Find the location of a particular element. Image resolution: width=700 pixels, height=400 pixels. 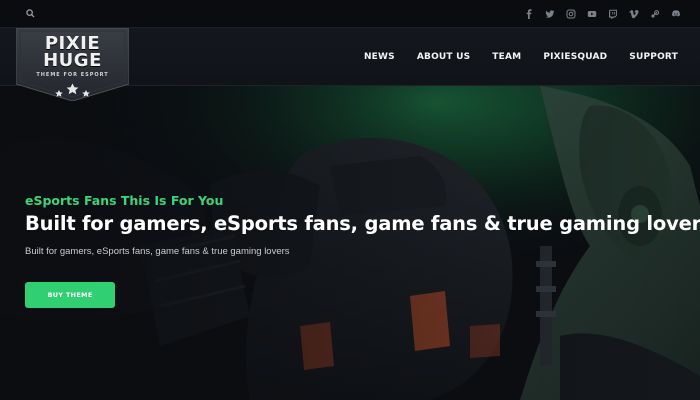

buy-theme-button: BUY THEME is located at coordinates (70, 295).